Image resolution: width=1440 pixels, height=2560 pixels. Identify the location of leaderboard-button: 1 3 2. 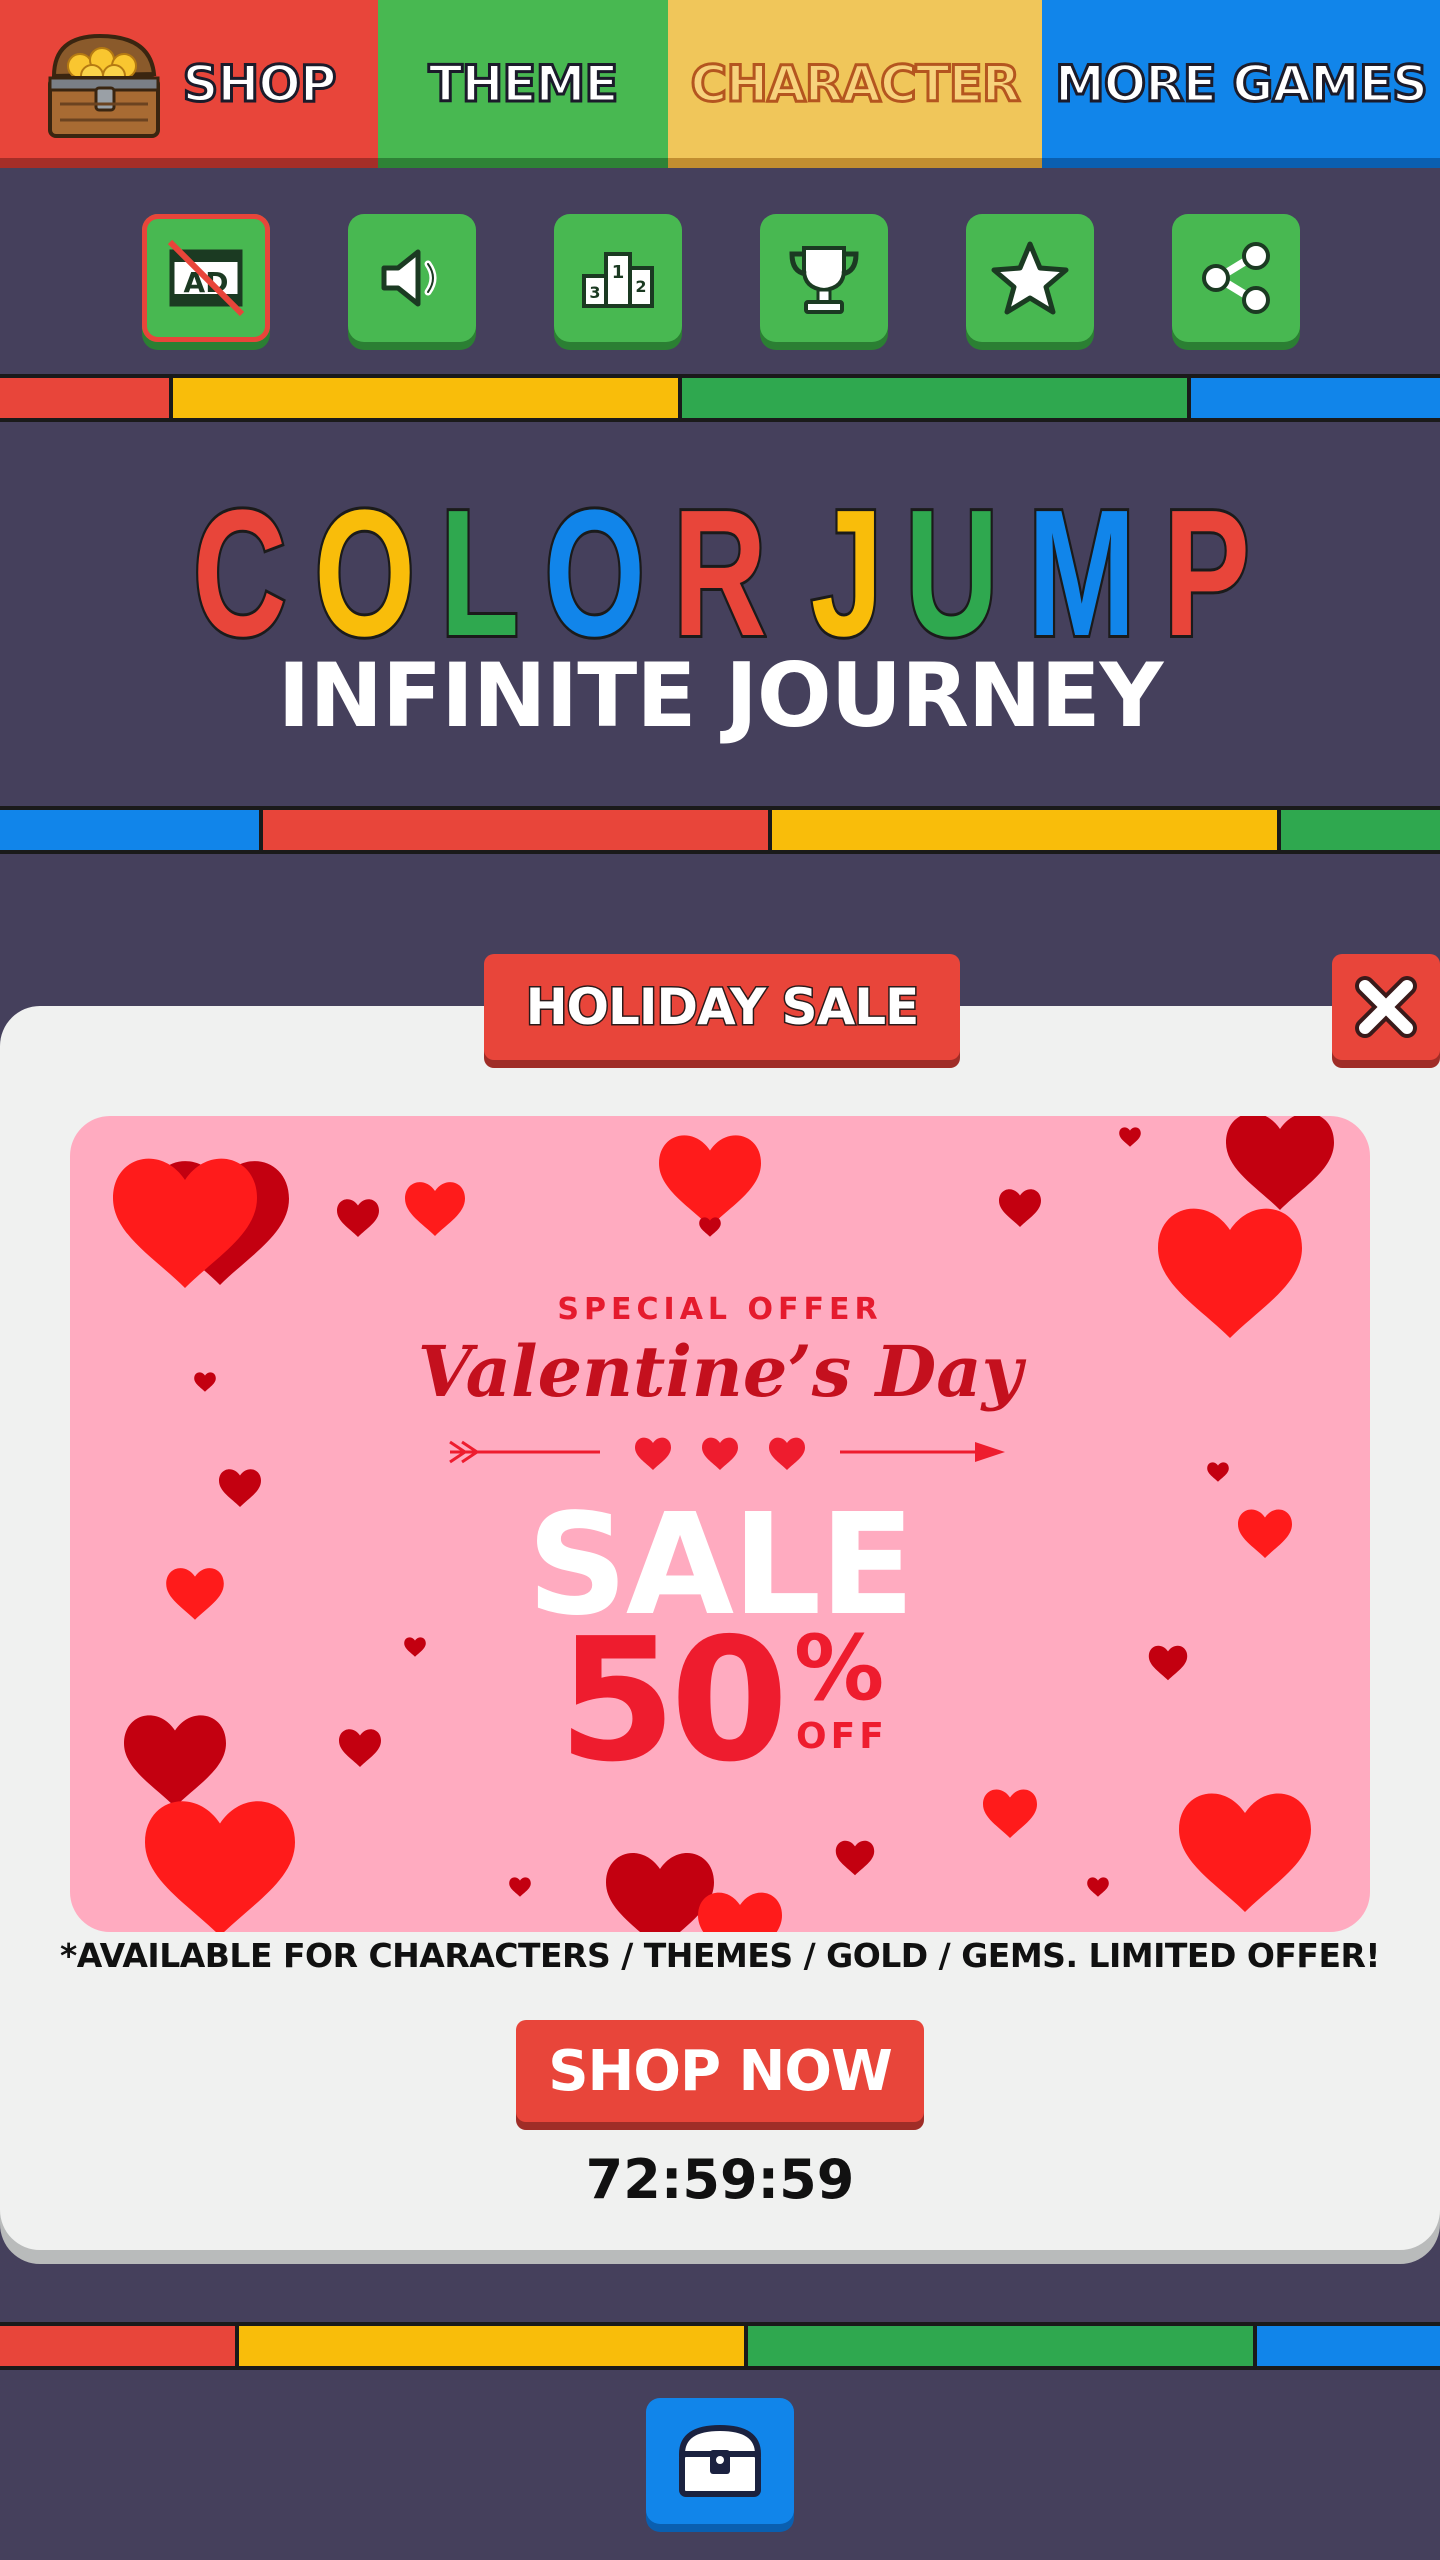
(618, 278).